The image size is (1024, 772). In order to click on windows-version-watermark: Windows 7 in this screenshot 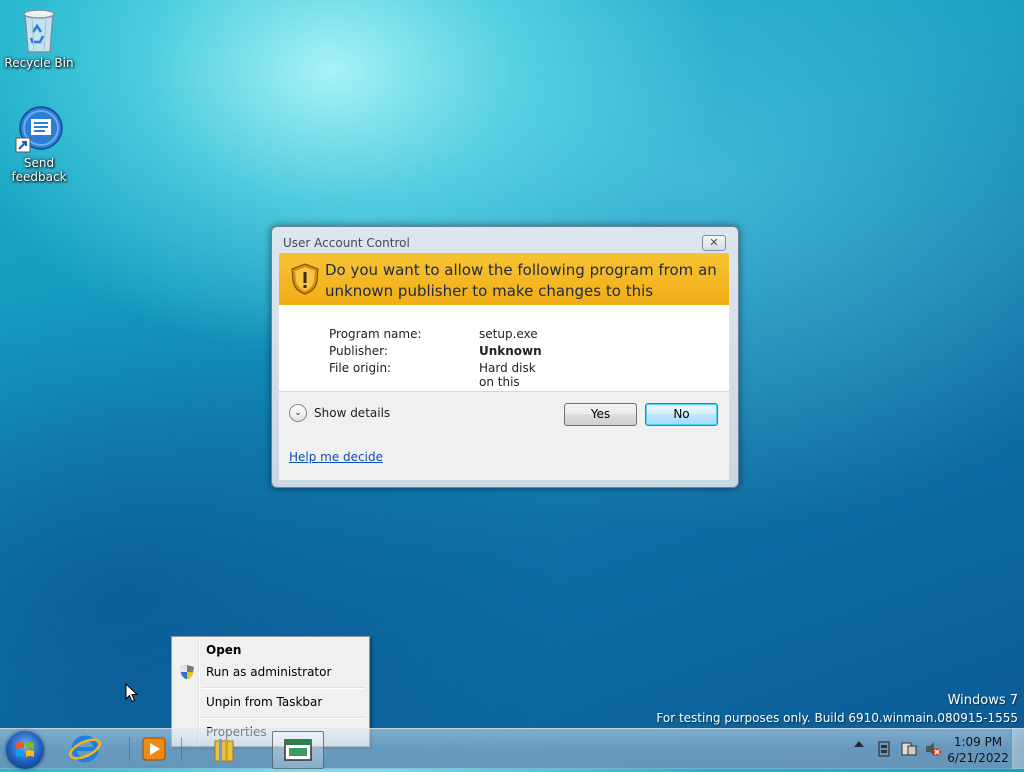, I will do `click(982, 700)`.